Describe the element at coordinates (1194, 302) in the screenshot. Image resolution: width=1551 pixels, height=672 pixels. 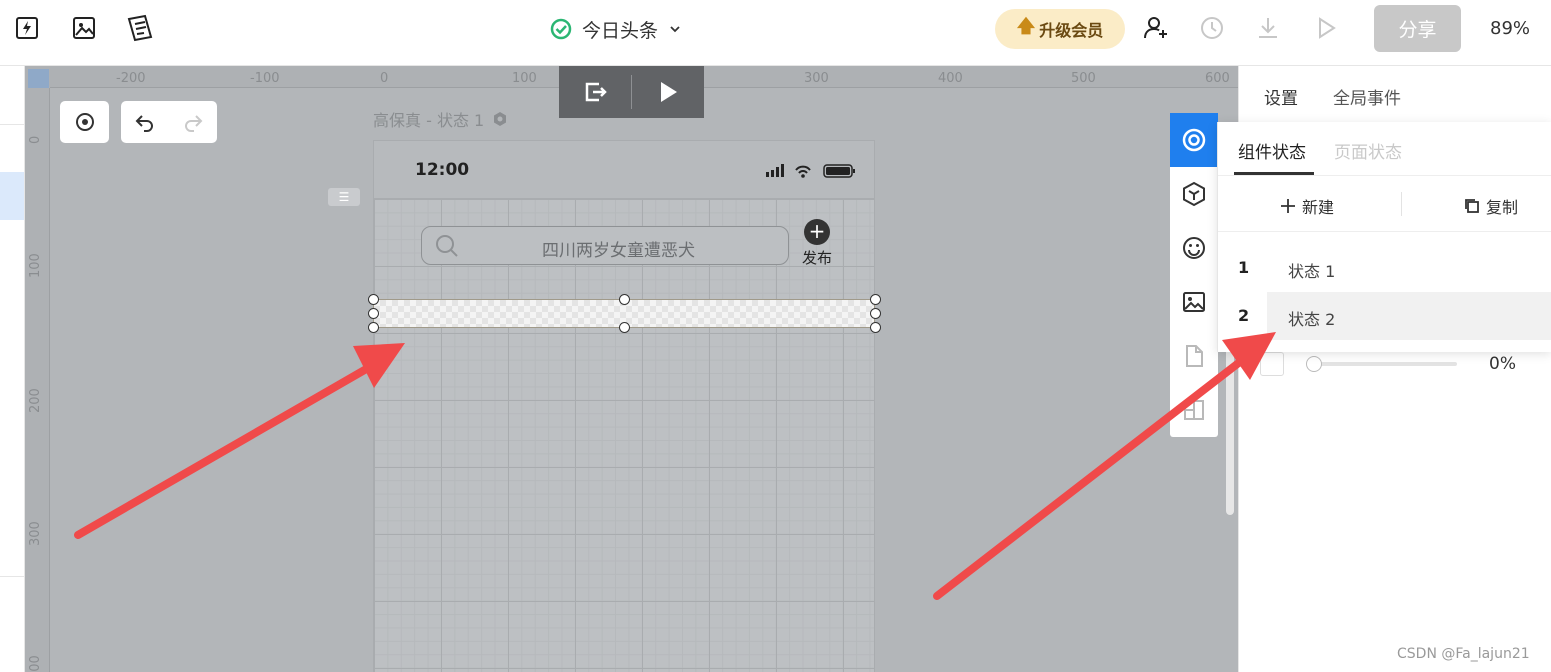
I see `images-button` at that location.